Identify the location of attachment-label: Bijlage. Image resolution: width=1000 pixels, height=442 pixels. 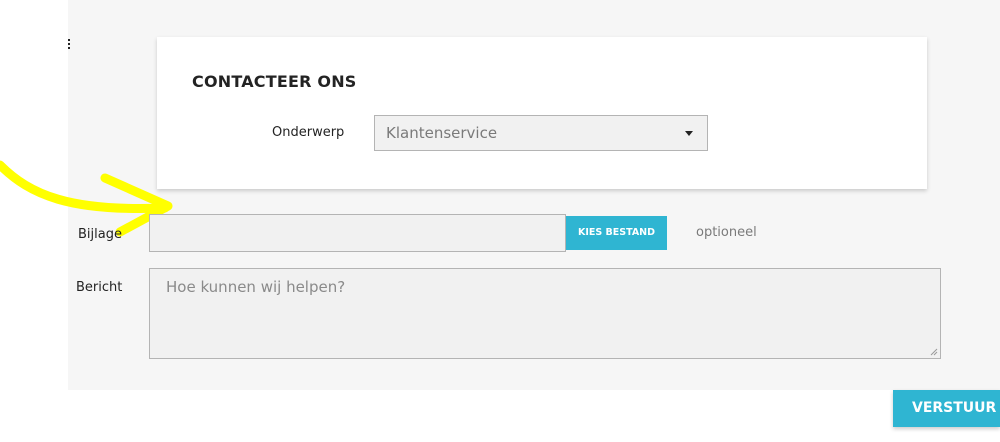
(100, 234).